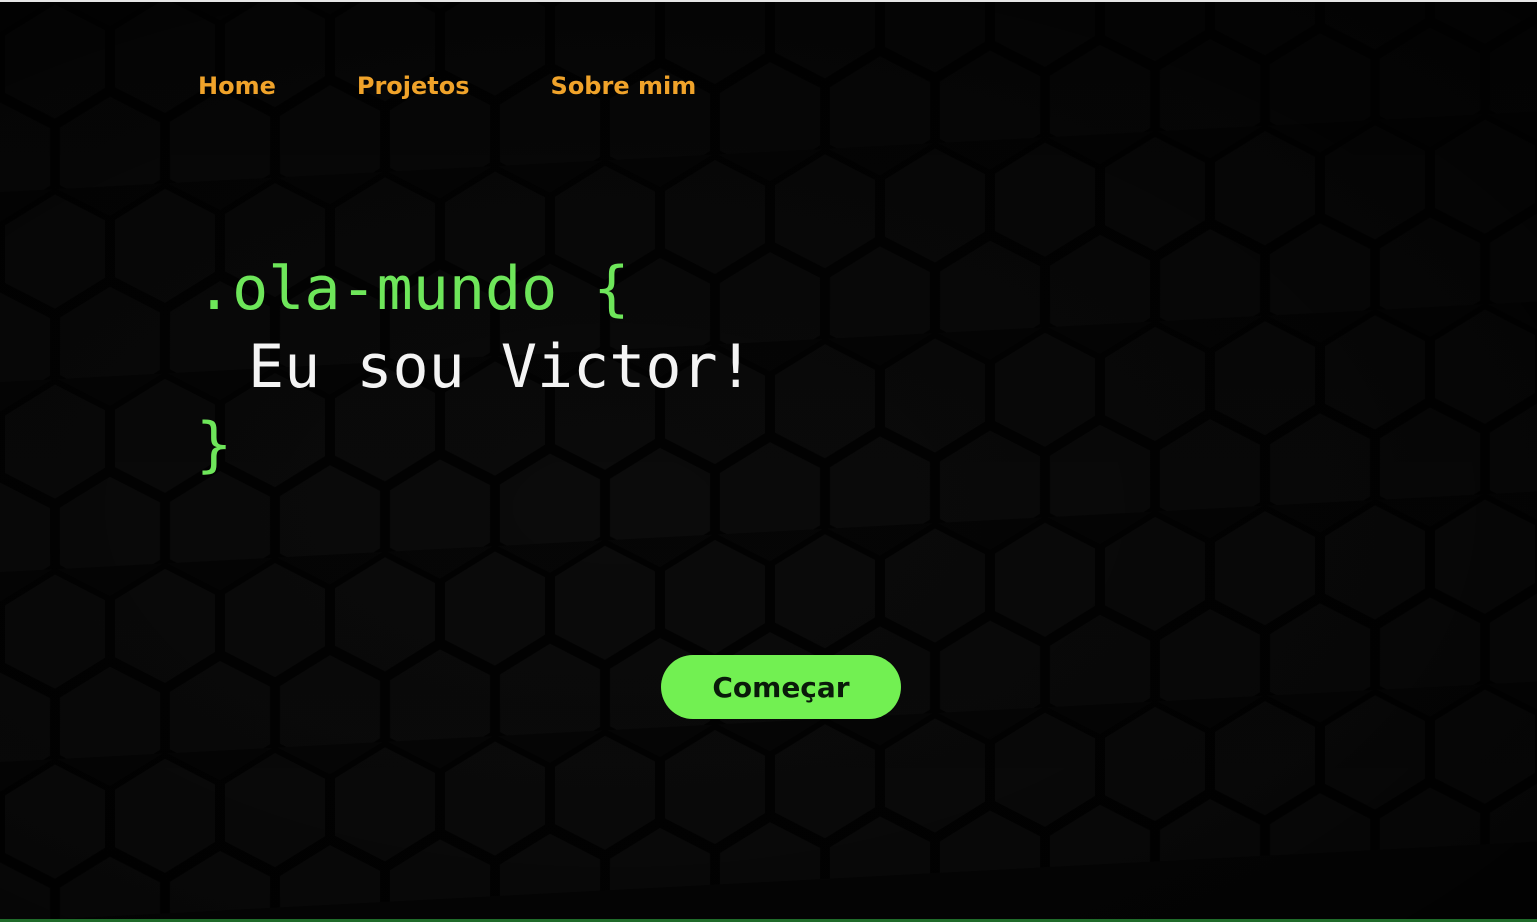 The height and width of the screenshot is (922, 1537). I want to click on nav-link-home: Home, so click(237, 86).